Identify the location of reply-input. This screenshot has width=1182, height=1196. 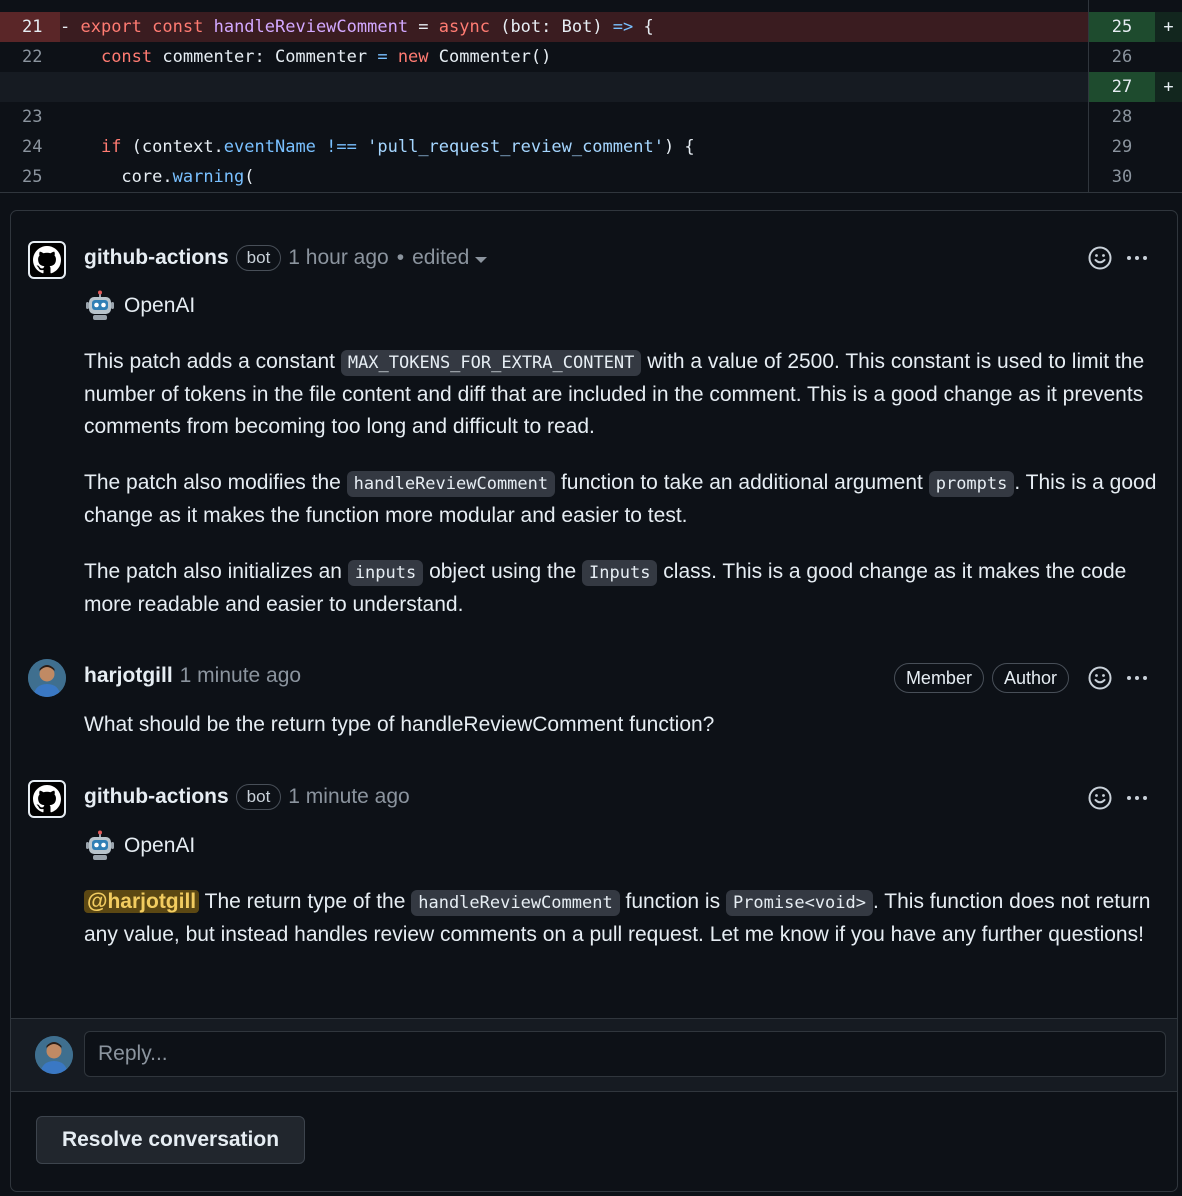
(625, 1054).